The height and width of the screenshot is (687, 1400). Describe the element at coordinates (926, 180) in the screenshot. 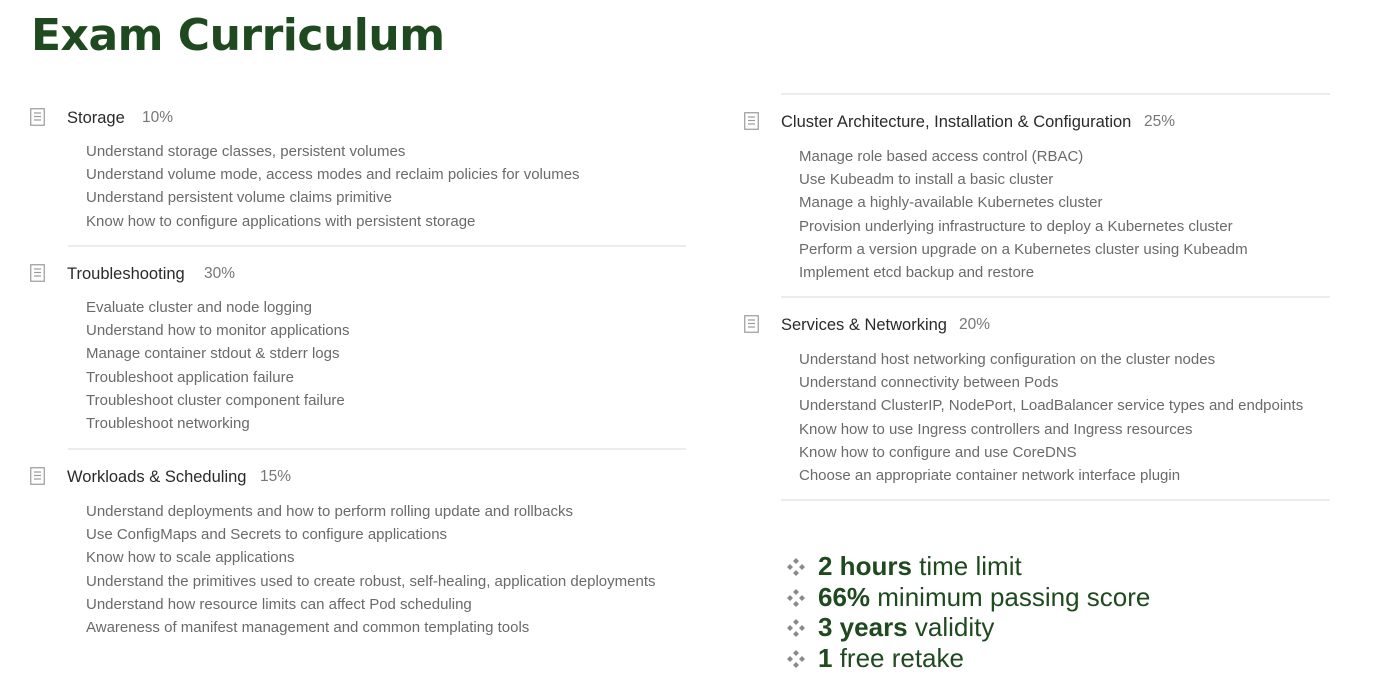

I see `topic-item: Use Kubeadm to install a basic cluster` at that location.